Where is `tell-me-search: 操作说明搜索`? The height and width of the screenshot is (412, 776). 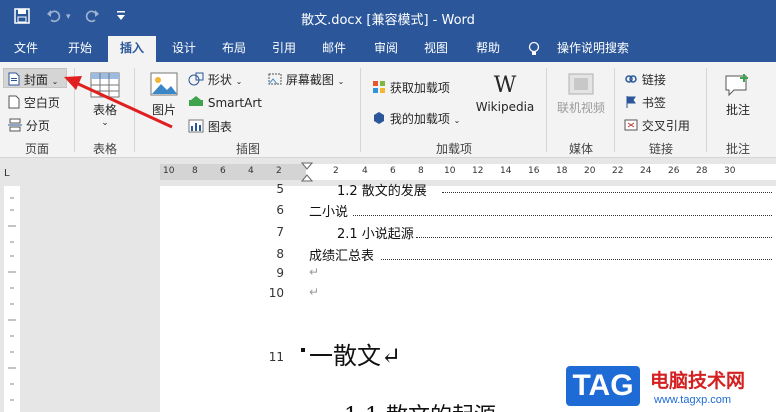
tell-me-search: 操作说明搜索 is located at coordinates (593, 49).